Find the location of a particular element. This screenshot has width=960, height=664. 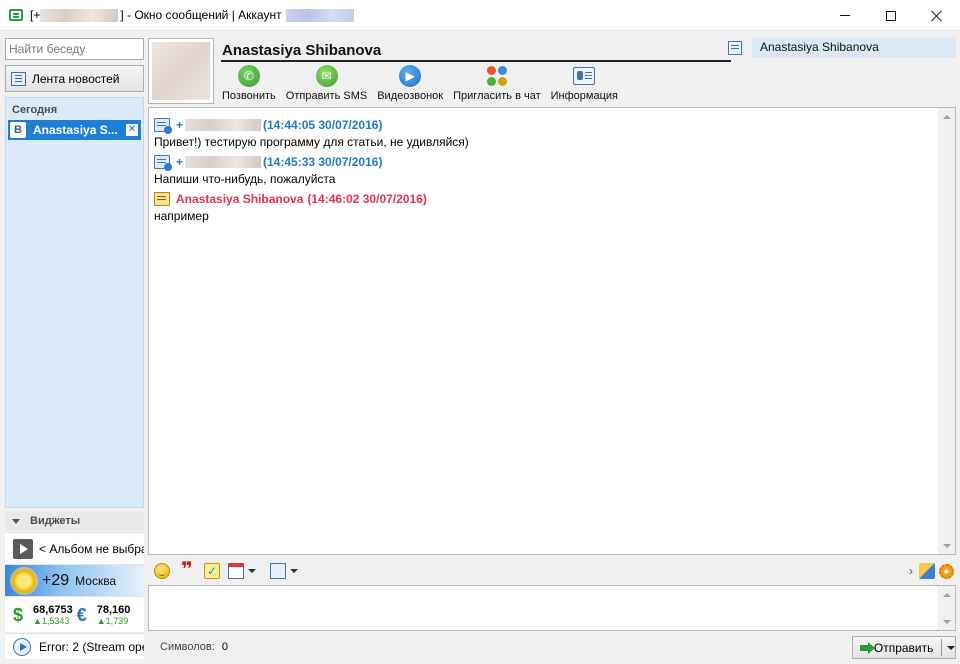

title-bar: [+ ] - Окно сообщений | Аккаунт is located at coordinates (480, 15).